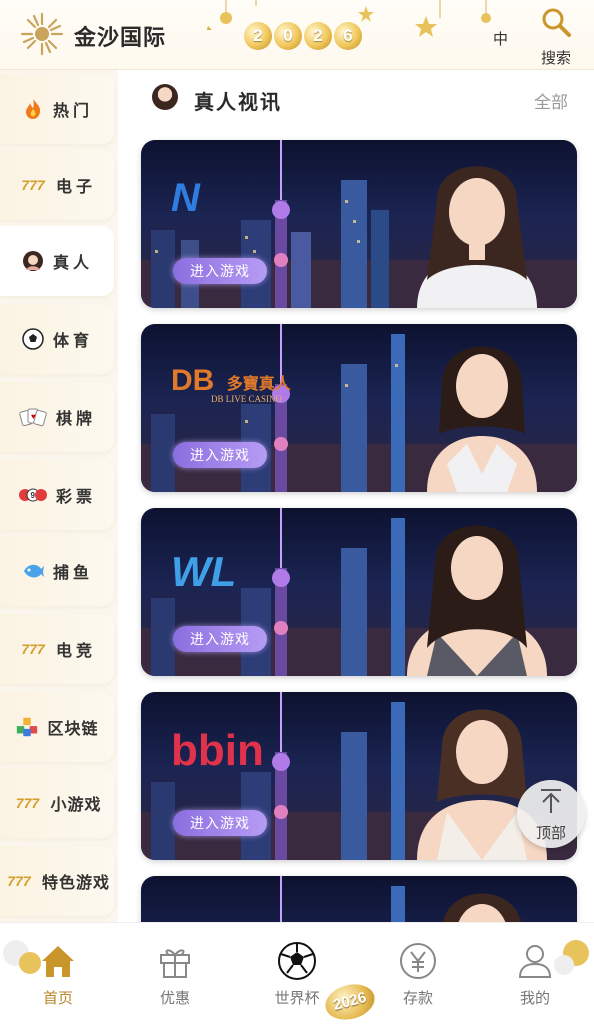  I want to click on back-to-top-button: 顶部, so click(551, 814).